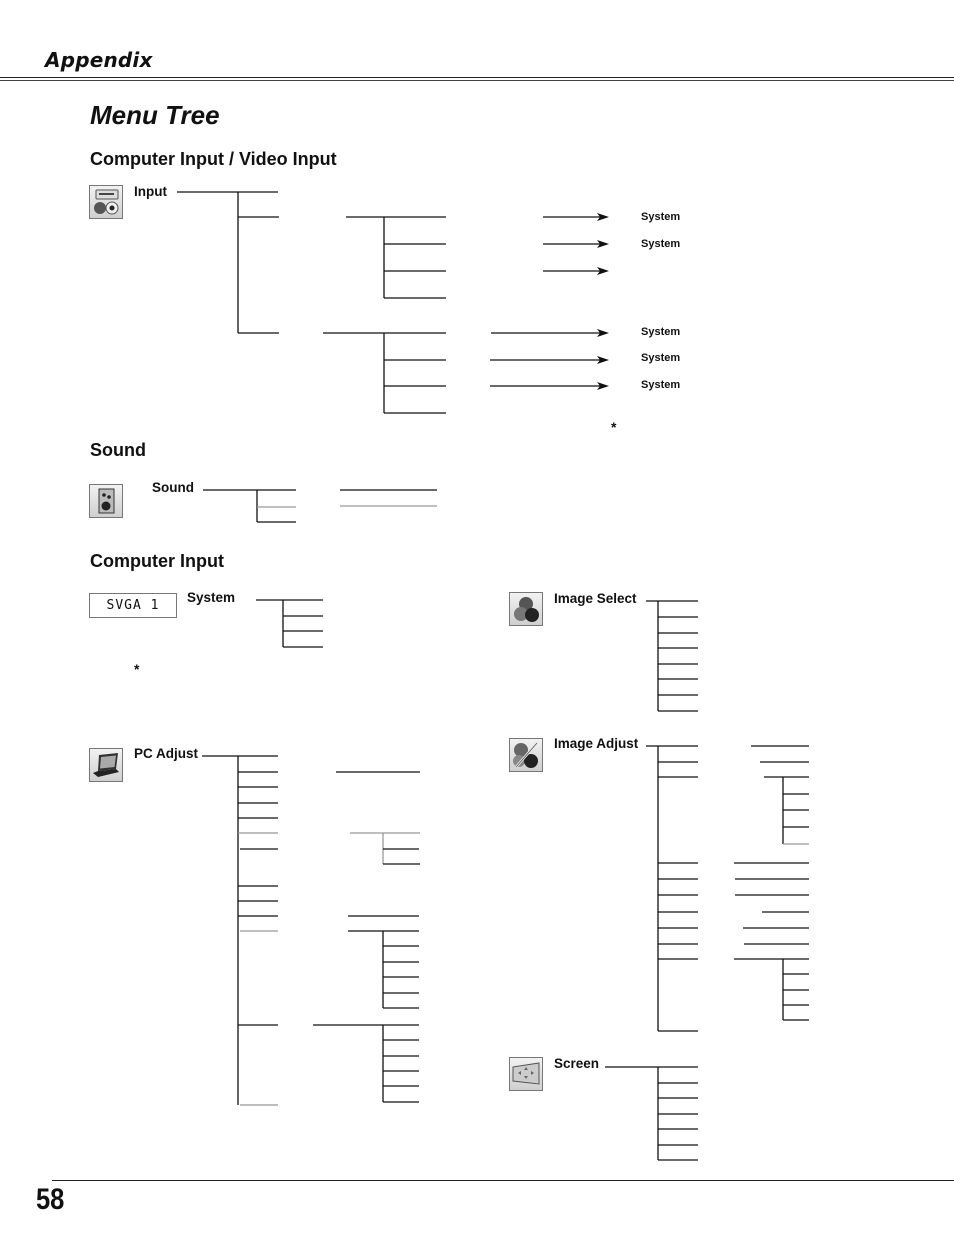 This screenshot has height=1235, width=954. What do you see at coordinates (503, 1180) in the screenshot?
I see `footer-rule` at bounding box center [503, 1180].